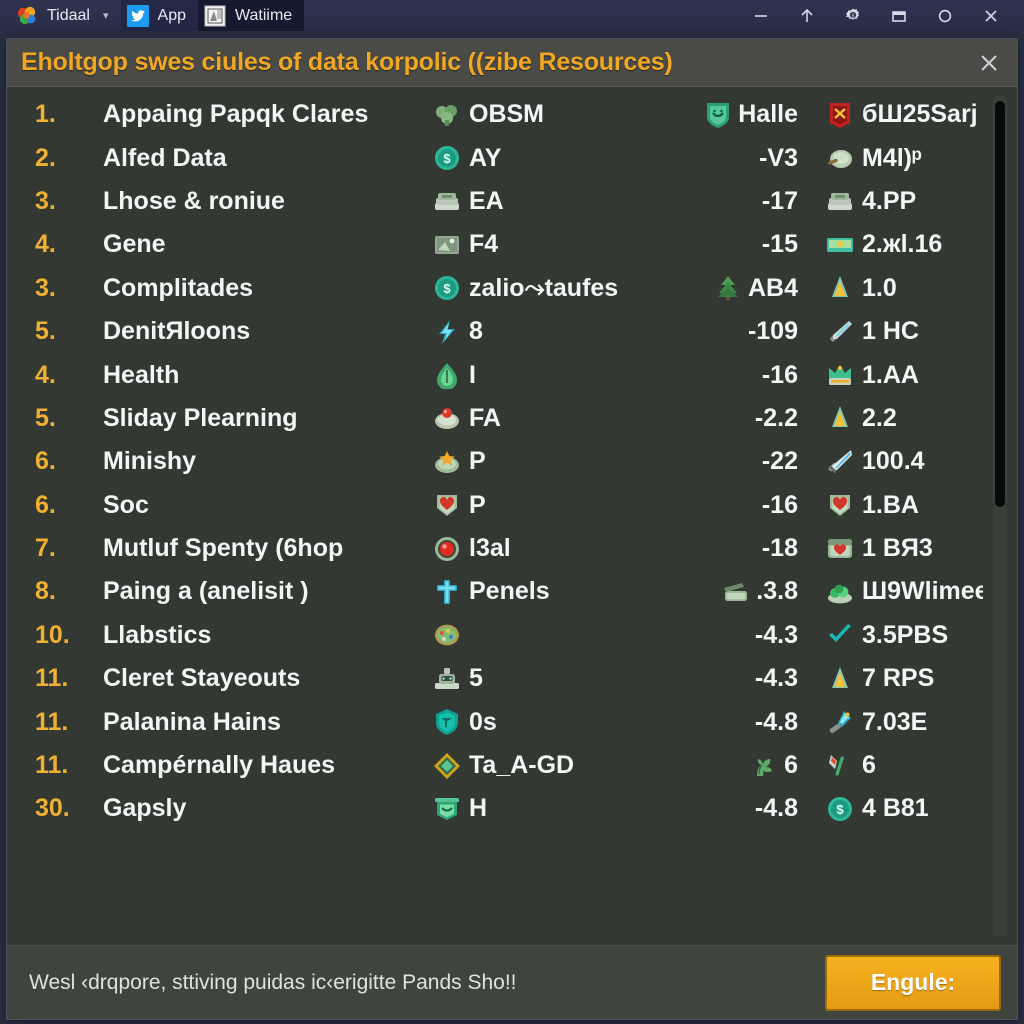  I want to click on row-amount-value: Halle, so click(768, 114).